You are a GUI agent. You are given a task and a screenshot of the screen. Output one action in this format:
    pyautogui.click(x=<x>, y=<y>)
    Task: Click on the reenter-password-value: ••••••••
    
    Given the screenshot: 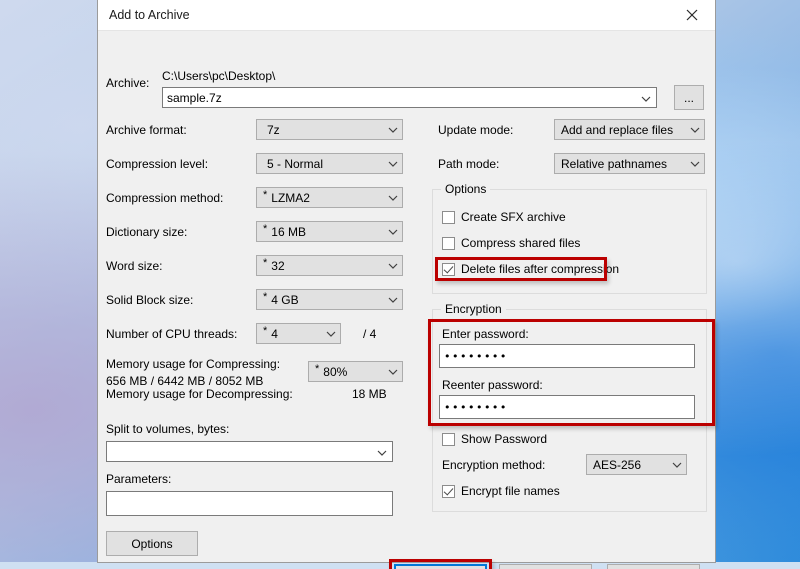 What is the action you would take?
    pyautogui.click(x=476, y=407)
    